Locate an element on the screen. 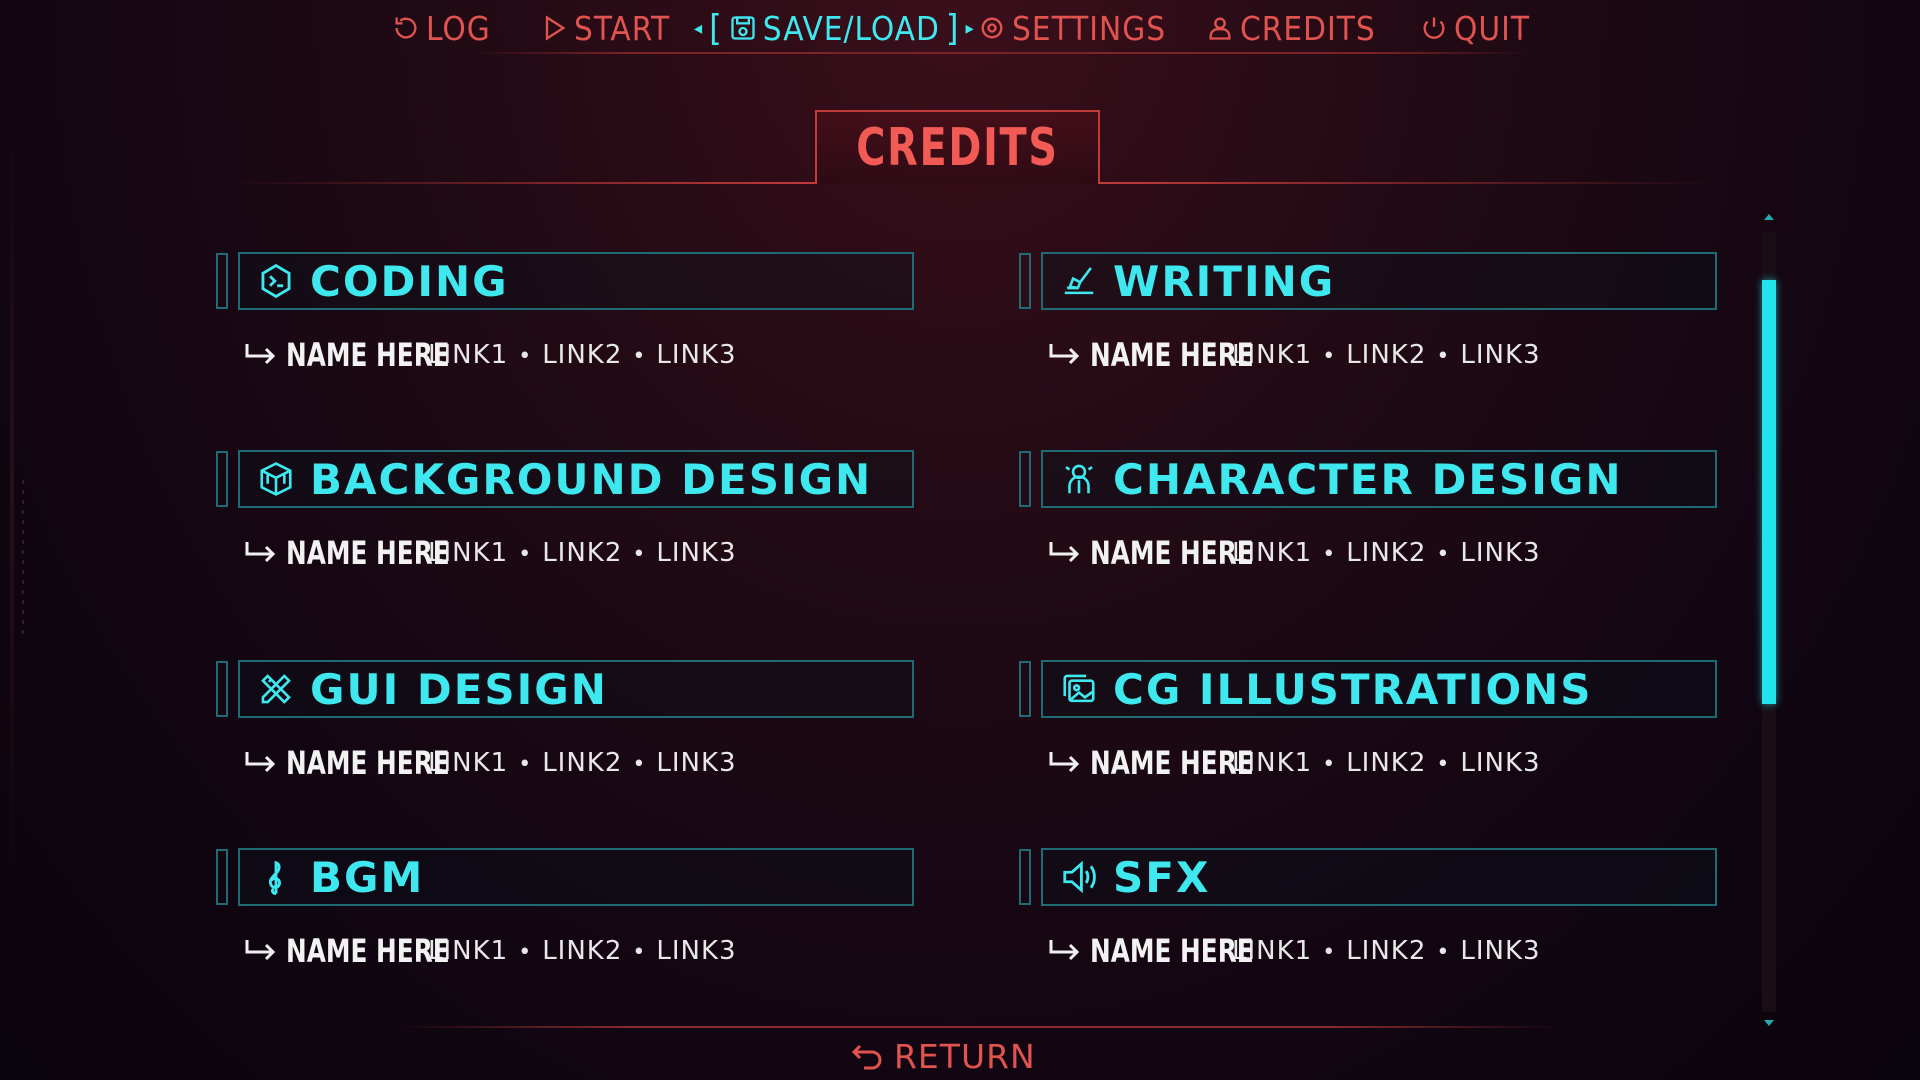 This screenshot has width=1920, height=1080. power-icon is located at coordinates (1434, 28).